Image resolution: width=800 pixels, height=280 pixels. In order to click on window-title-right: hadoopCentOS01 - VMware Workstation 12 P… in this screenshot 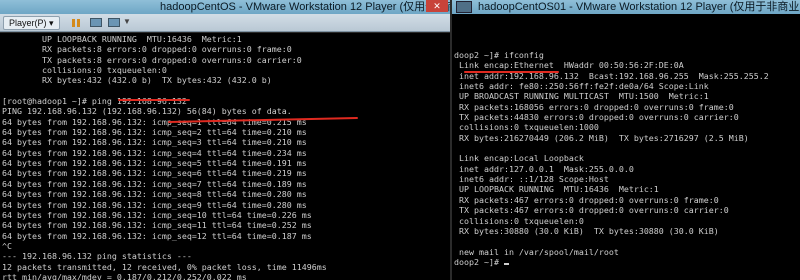, I will do `click(639, 7)`.